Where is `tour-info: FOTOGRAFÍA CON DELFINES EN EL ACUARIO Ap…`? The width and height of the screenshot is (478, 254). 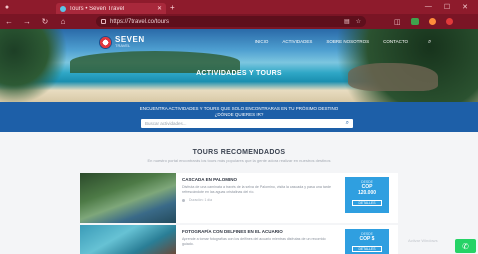 tour-info: FOTOGRAFÍA CON DELFINES EN EL ACUARIO Ap… is located at coordinates (257, 237).